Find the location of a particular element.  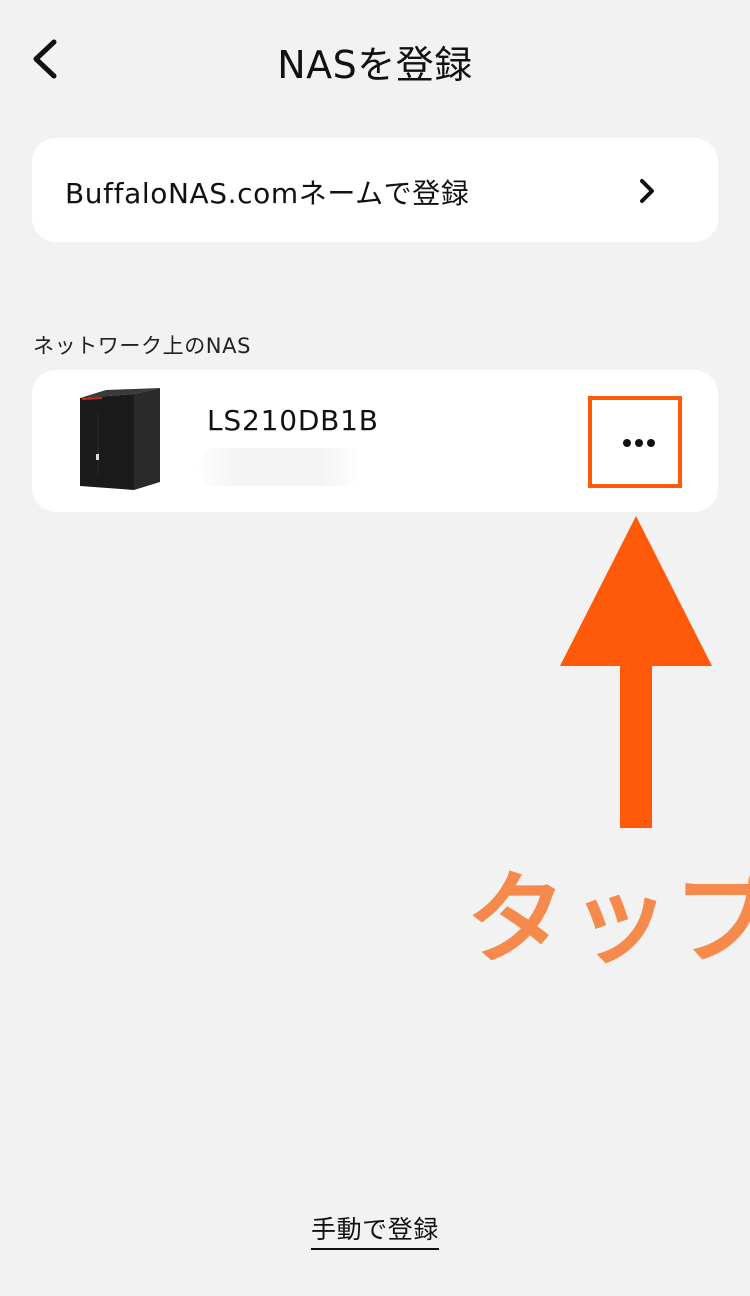

nas-device-card: LS210DB1B is located at coordinates (375, 441).